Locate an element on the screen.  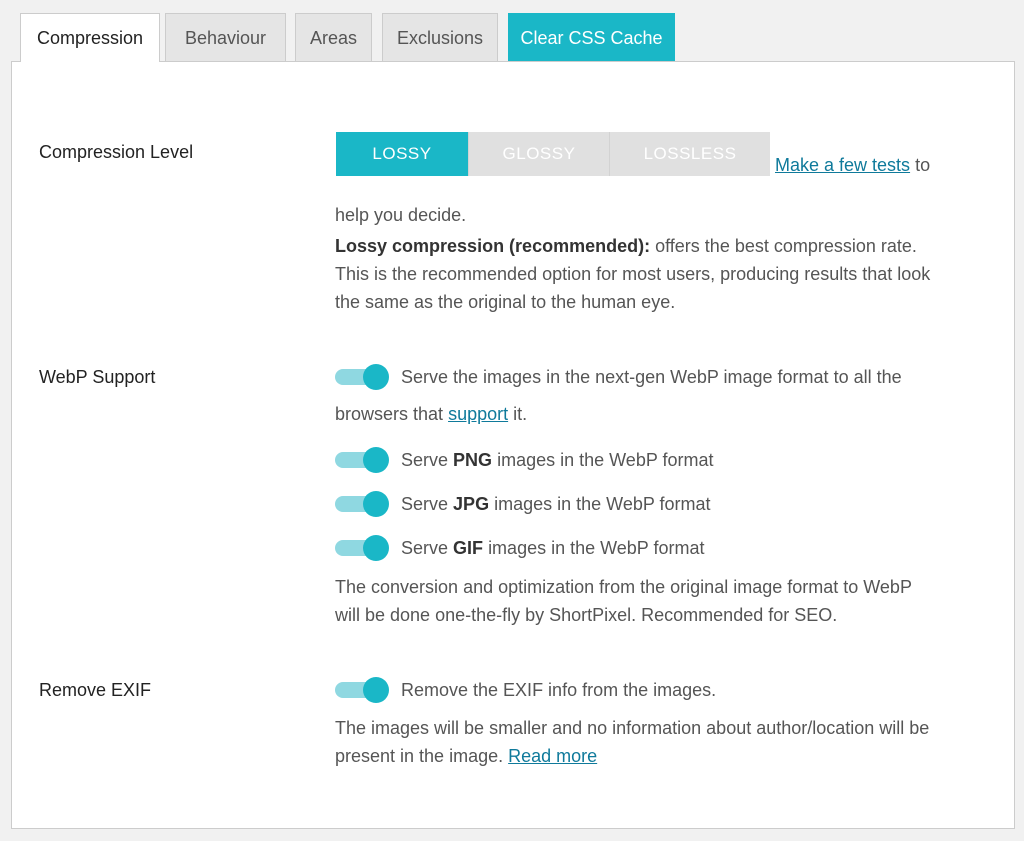
gif-bold: GIF is located at coordinates (468, 548).